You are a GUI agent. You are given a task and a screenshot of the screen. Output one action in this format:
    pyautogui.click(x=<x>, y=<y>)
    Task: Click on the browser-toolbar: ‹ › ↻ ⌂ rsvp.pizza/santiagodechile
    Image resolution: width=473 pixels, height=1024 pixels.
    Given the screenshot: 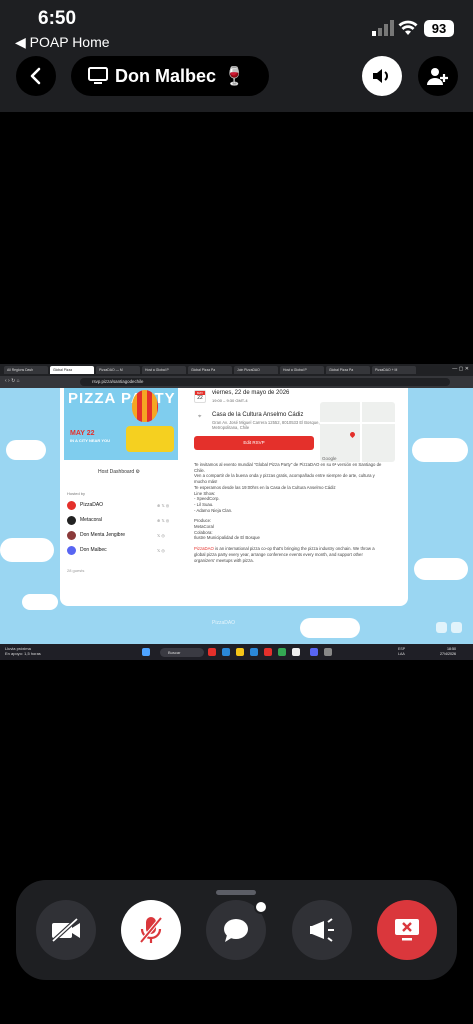 What is the action you would take?
    pyautogui.click(x=236, y=382)
    